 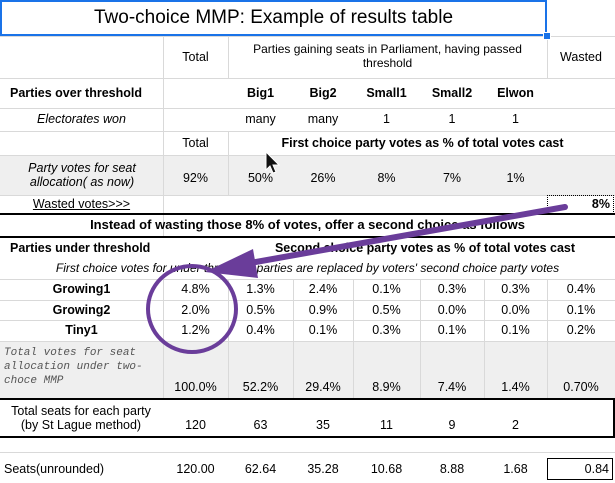 What do you see at coordinates (386, 468) in the screenshot?
I see `unrounded-value: 10.68` at bounding box center [386, 468].